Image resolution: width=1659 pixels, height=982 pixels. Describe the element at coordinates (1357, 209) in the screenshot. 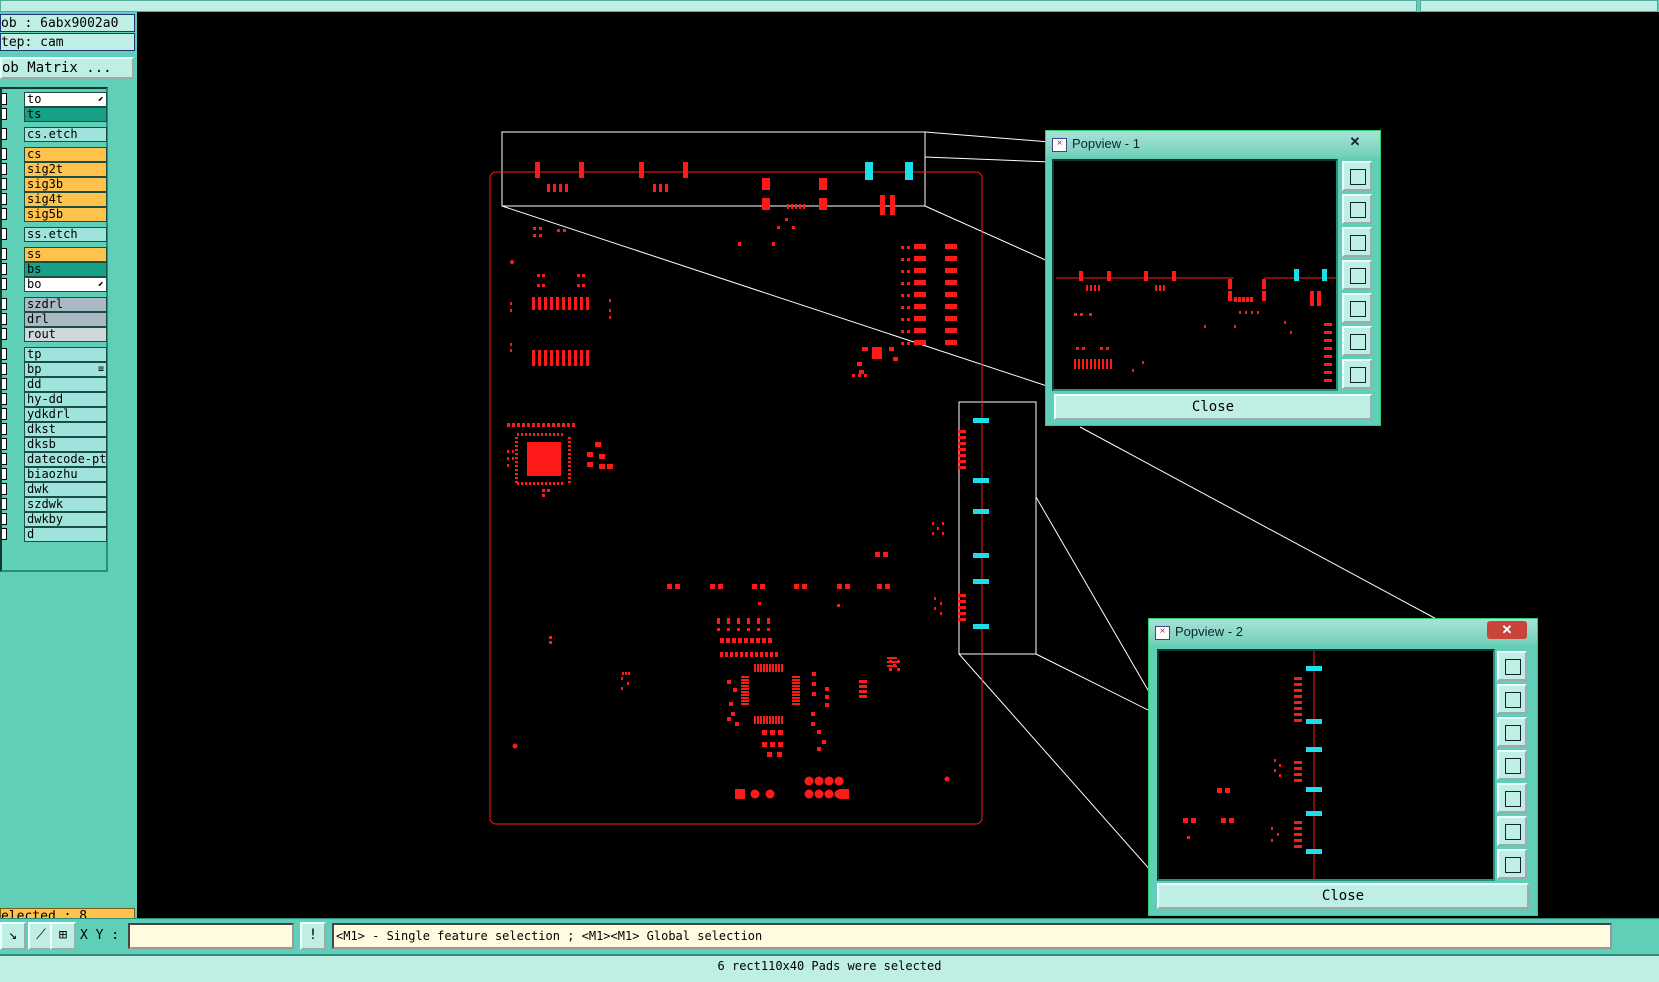

I see `pan-up-icon` at that location.